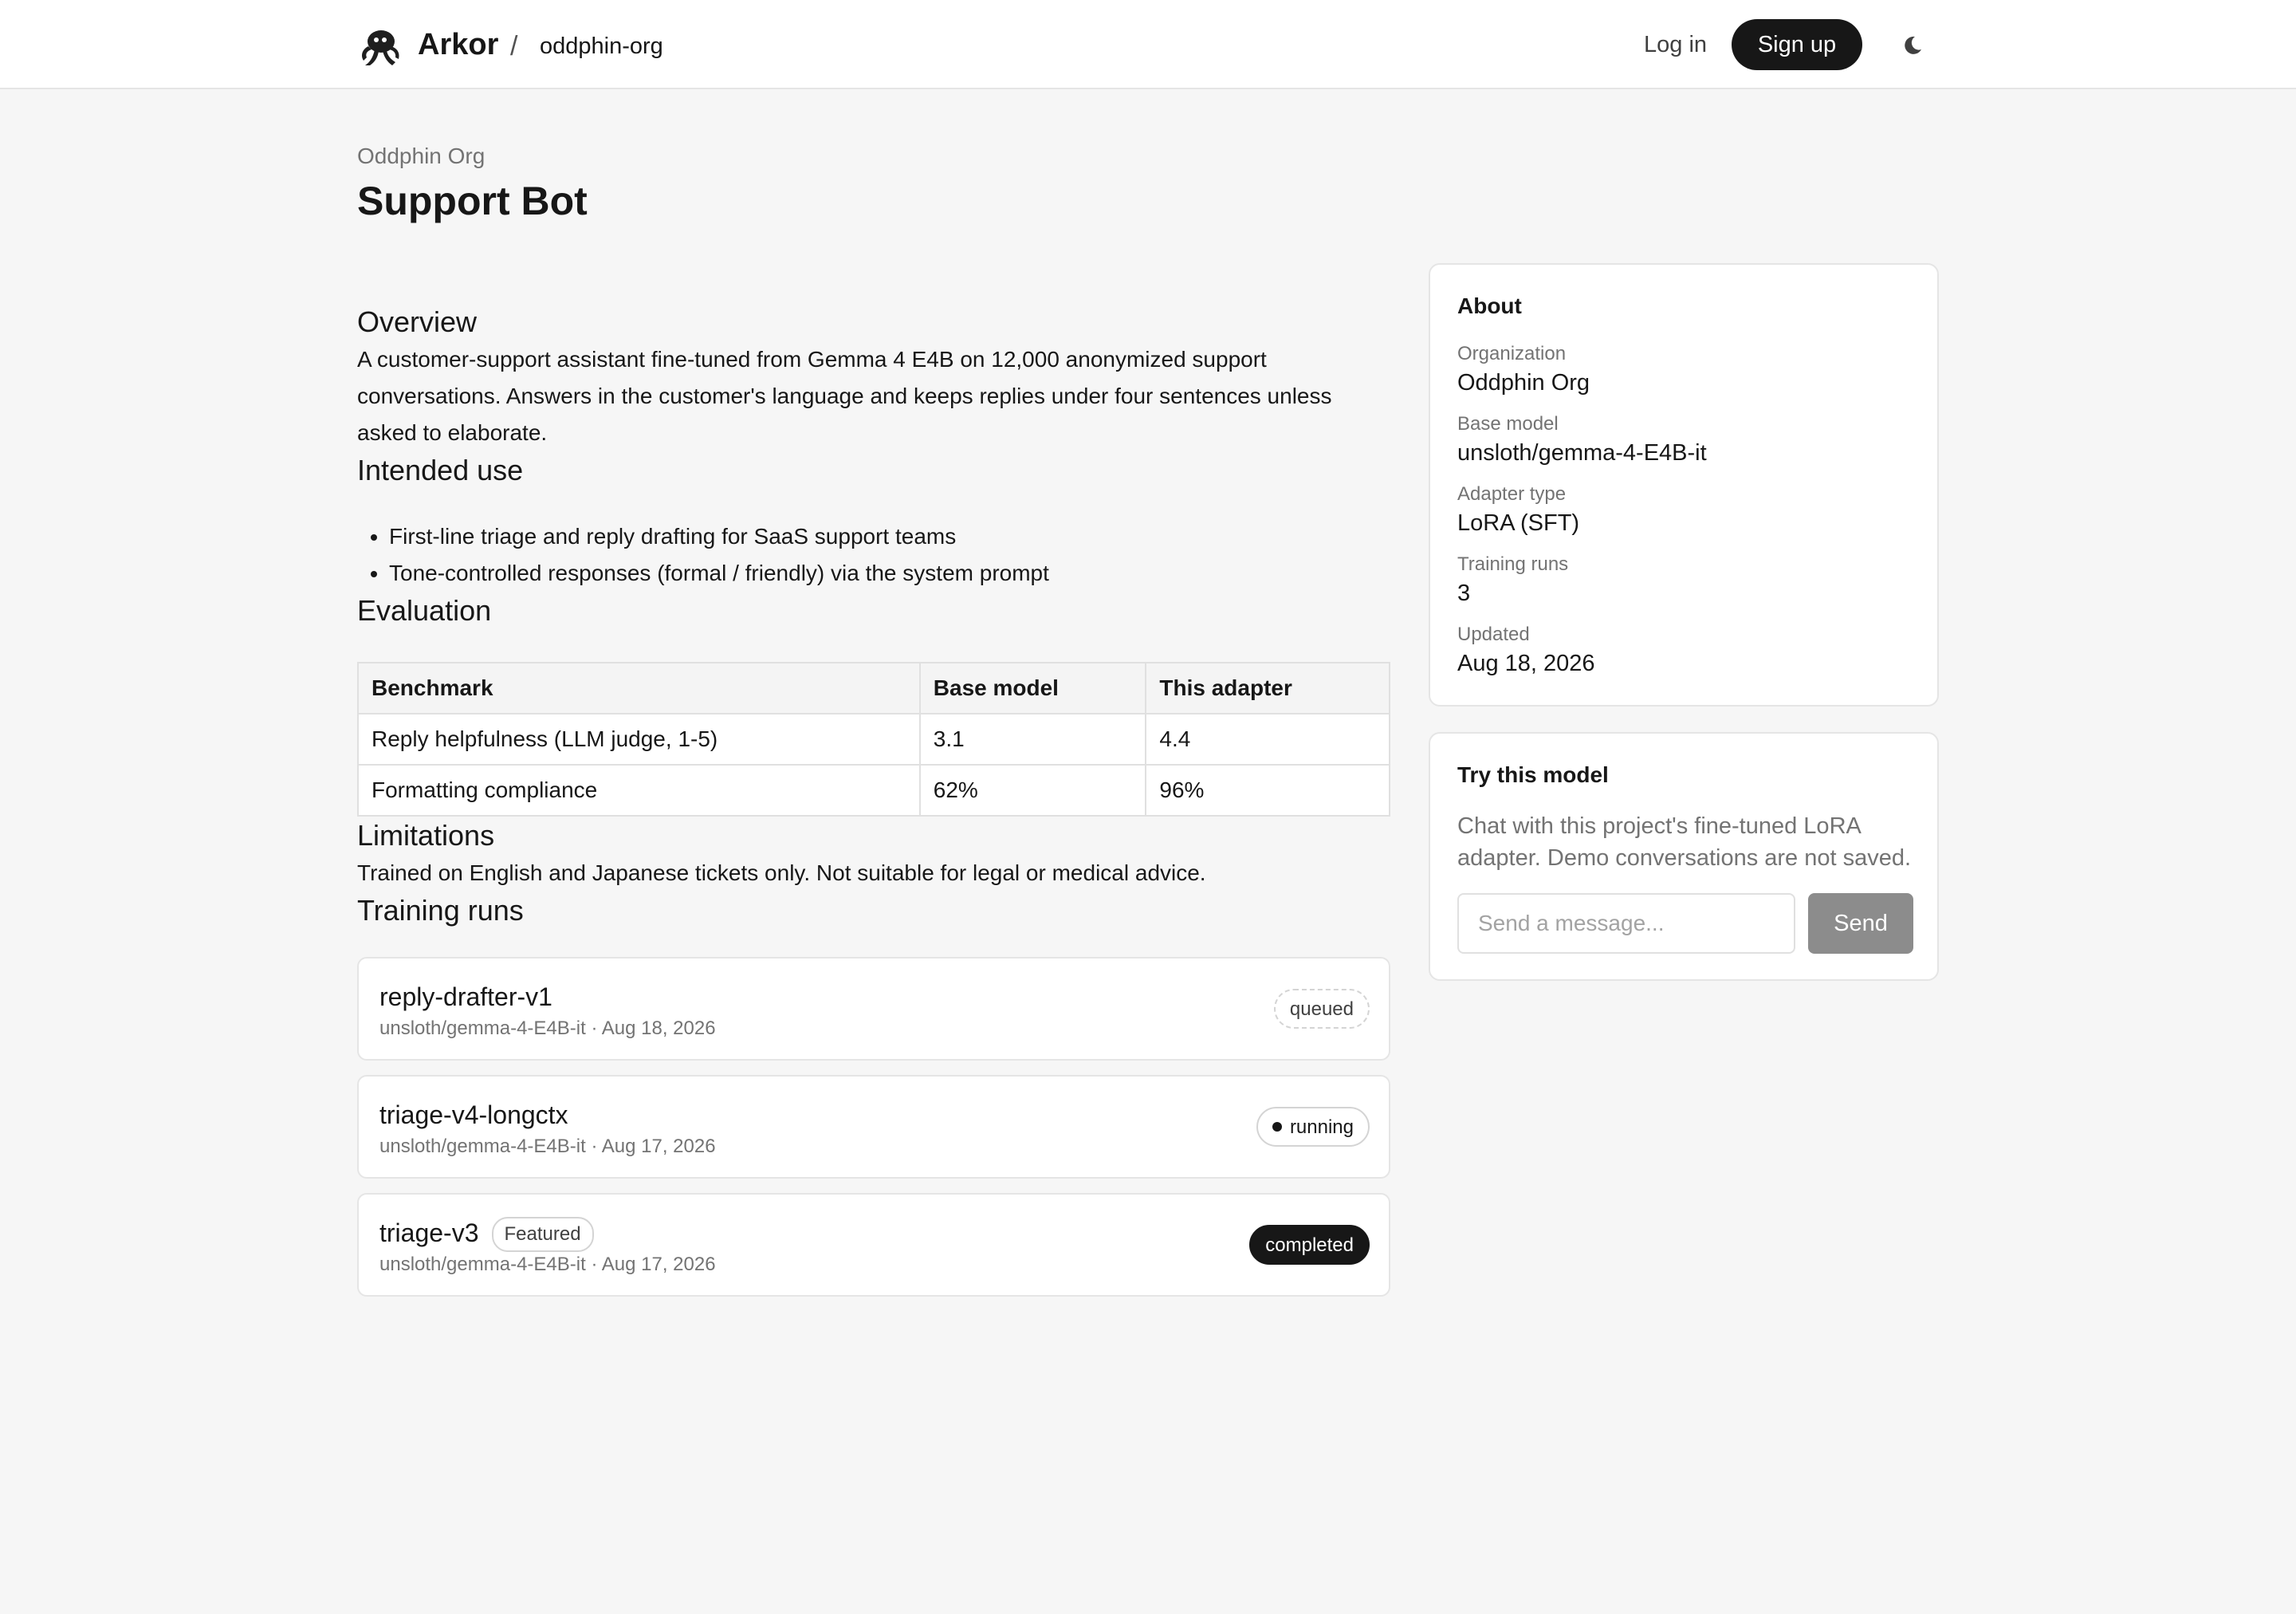 The height and width of the screenshot is (1614, 2296). I want to click on top-navigation-bar: Arkor / oddphin-org Log in Sign up, so click(1148, 44).